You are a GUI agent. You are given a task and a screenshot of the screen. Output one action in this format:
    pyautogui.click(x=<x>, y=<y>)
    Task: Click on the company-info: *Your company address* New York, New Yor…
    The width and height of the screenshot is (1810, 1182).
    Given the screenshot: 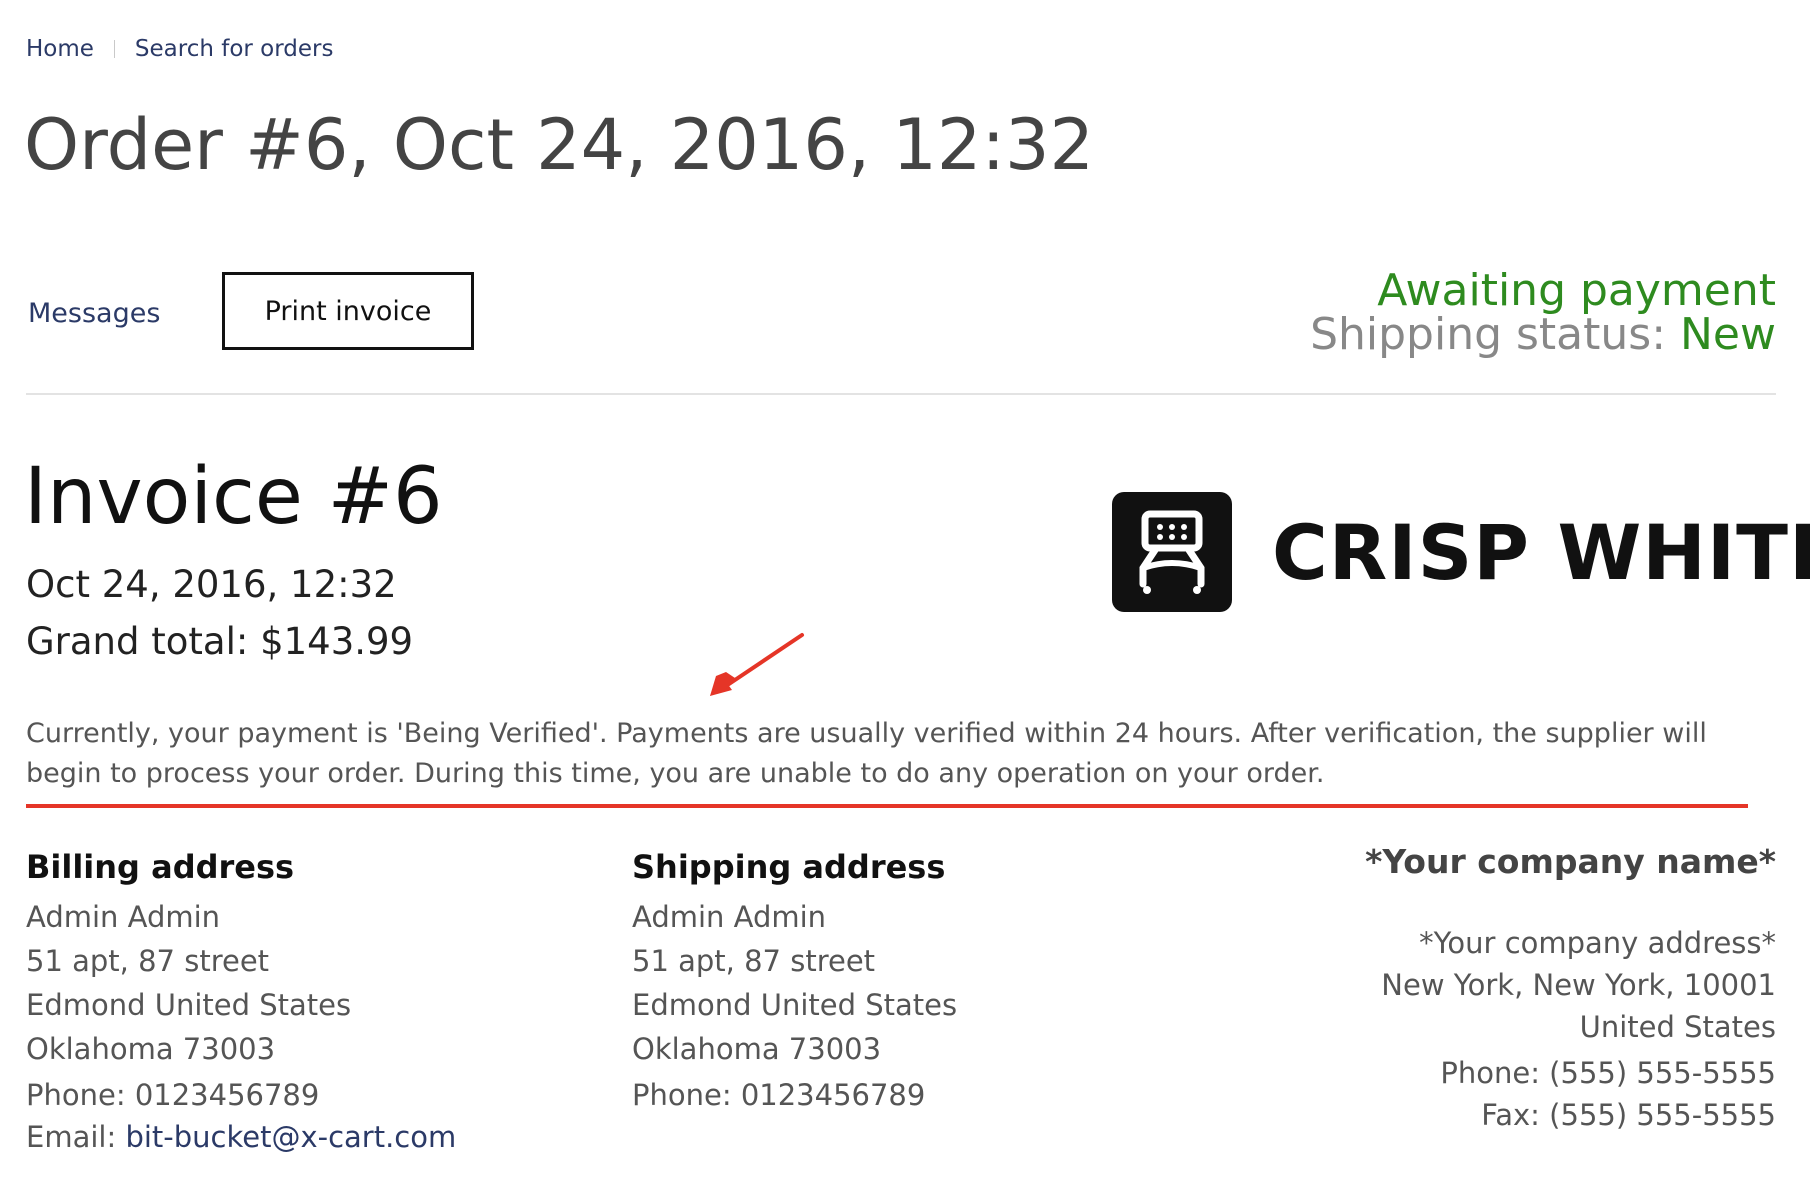 What is the action you would take?
    pyautogui.click(x=1578, y=1029)
    